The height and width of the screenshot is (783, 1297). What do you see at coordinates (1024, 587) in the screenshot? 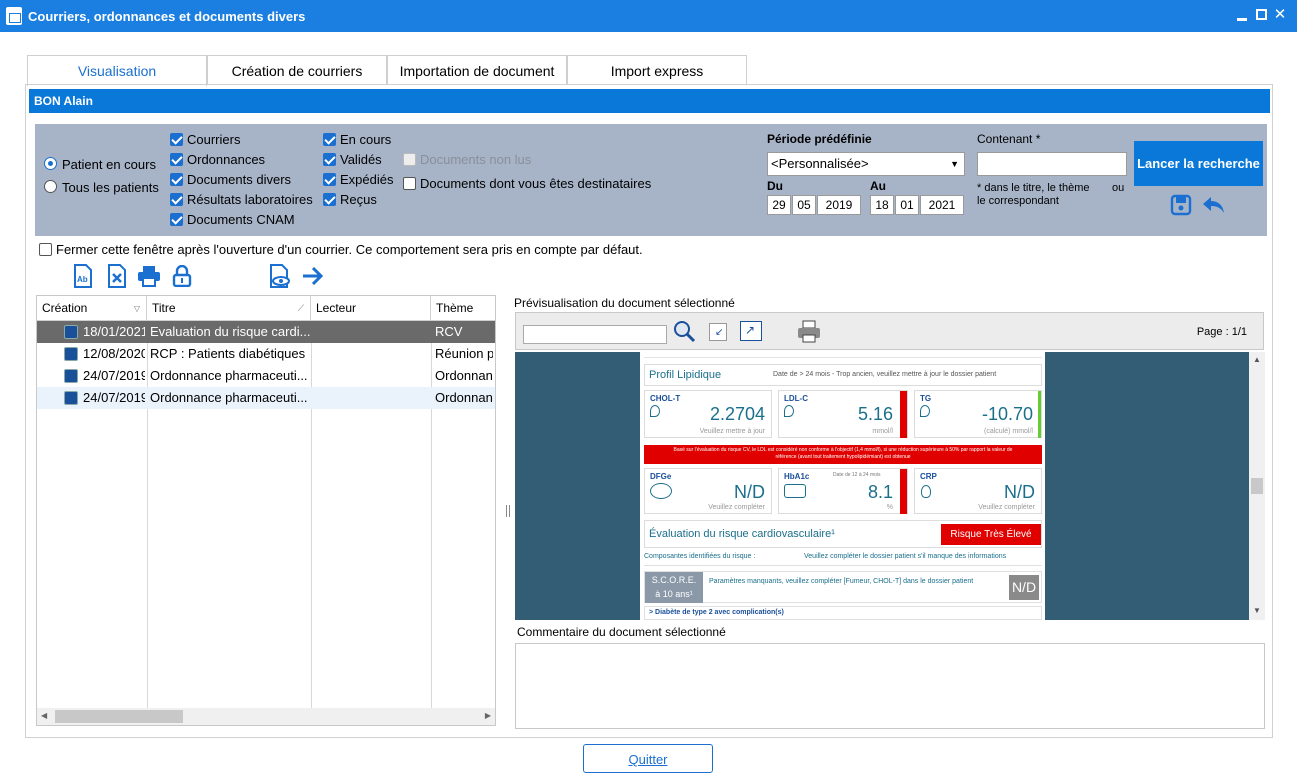
I see `score-value: N/D` at bounding box center [1024, 587].